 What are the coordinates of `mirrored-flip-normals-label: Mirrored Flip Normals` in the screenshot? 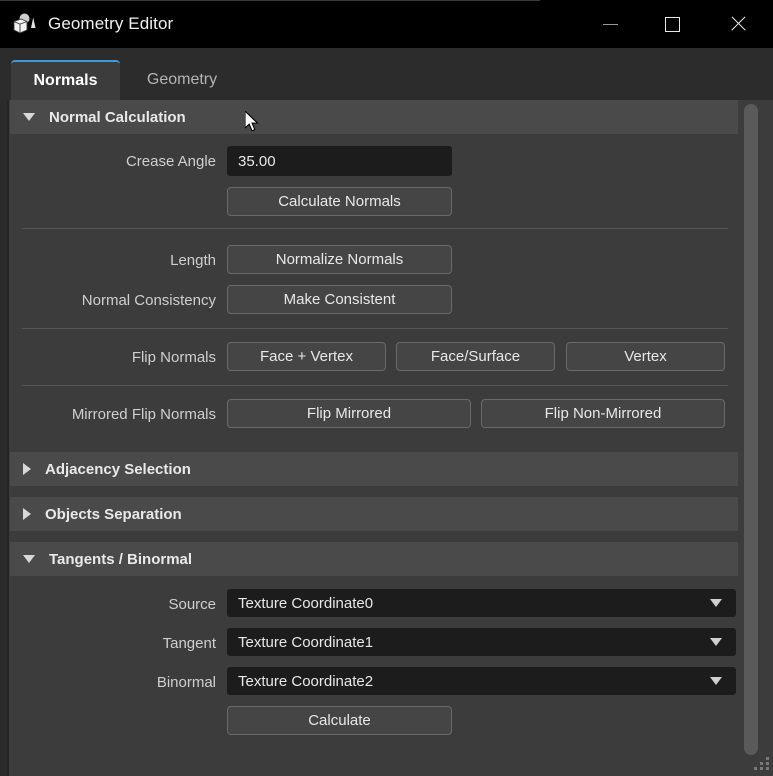 It's located at (143, 414).